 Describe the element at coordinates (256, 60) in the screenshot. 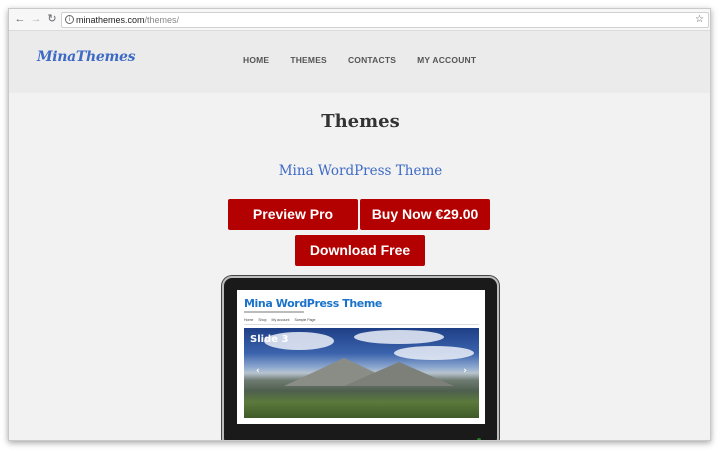

I see `menu-item-home: HOME` at that location.